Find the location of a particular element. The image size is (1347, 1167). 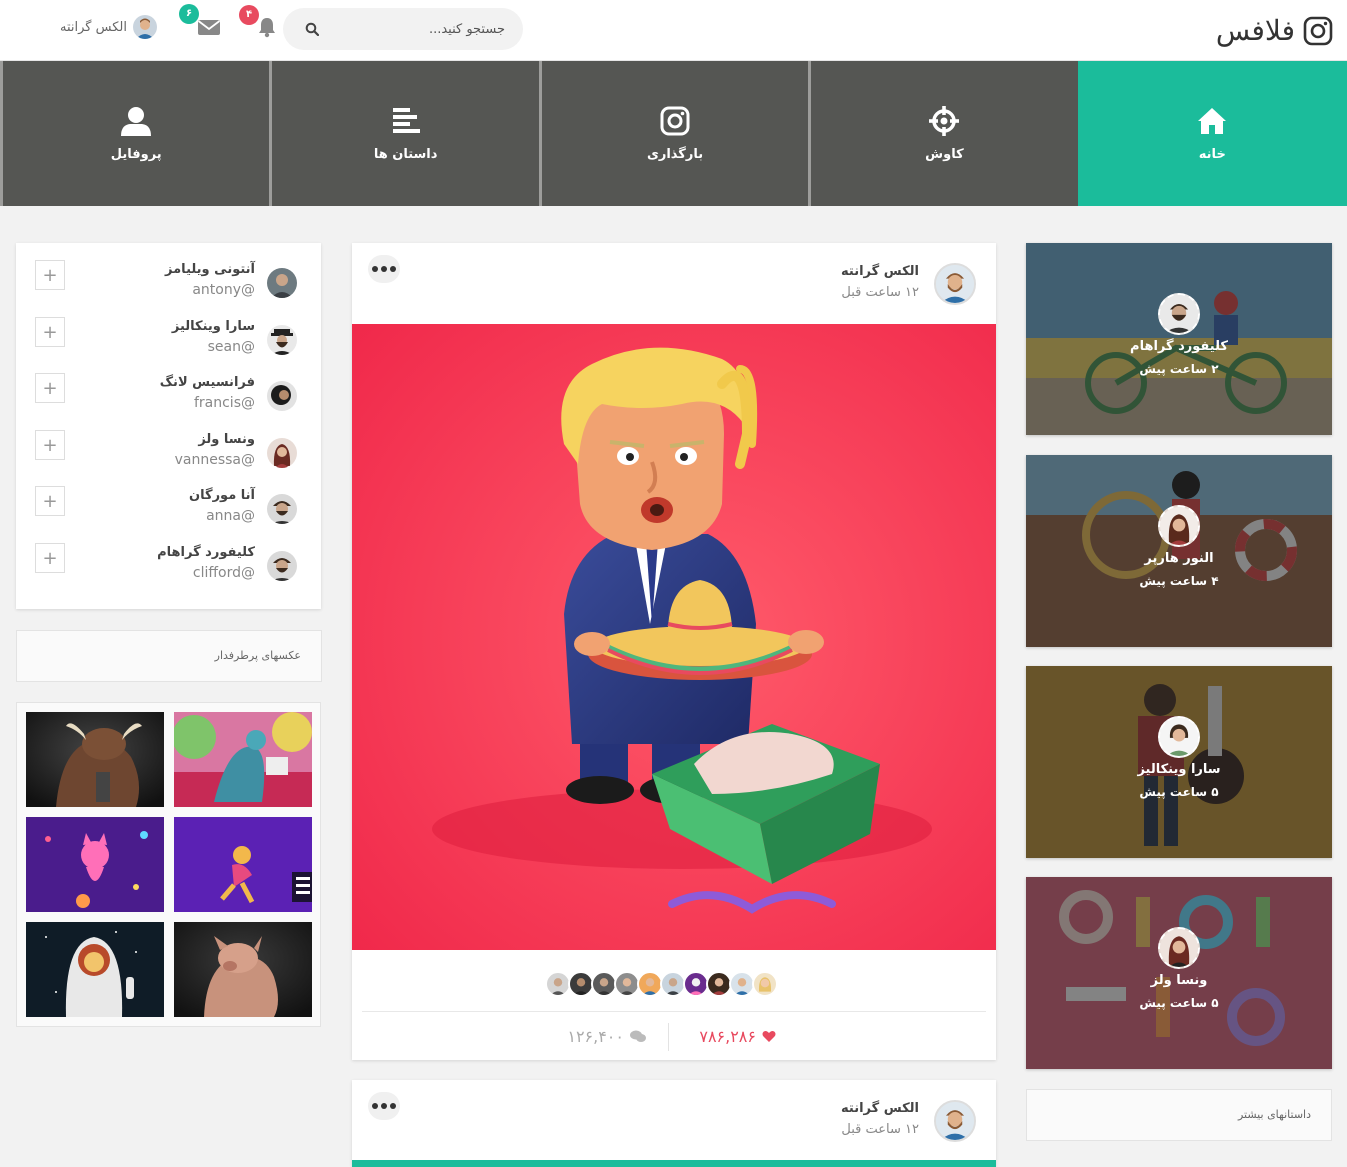

tab-stories: داستان ها is located at coordinates (404, 133).